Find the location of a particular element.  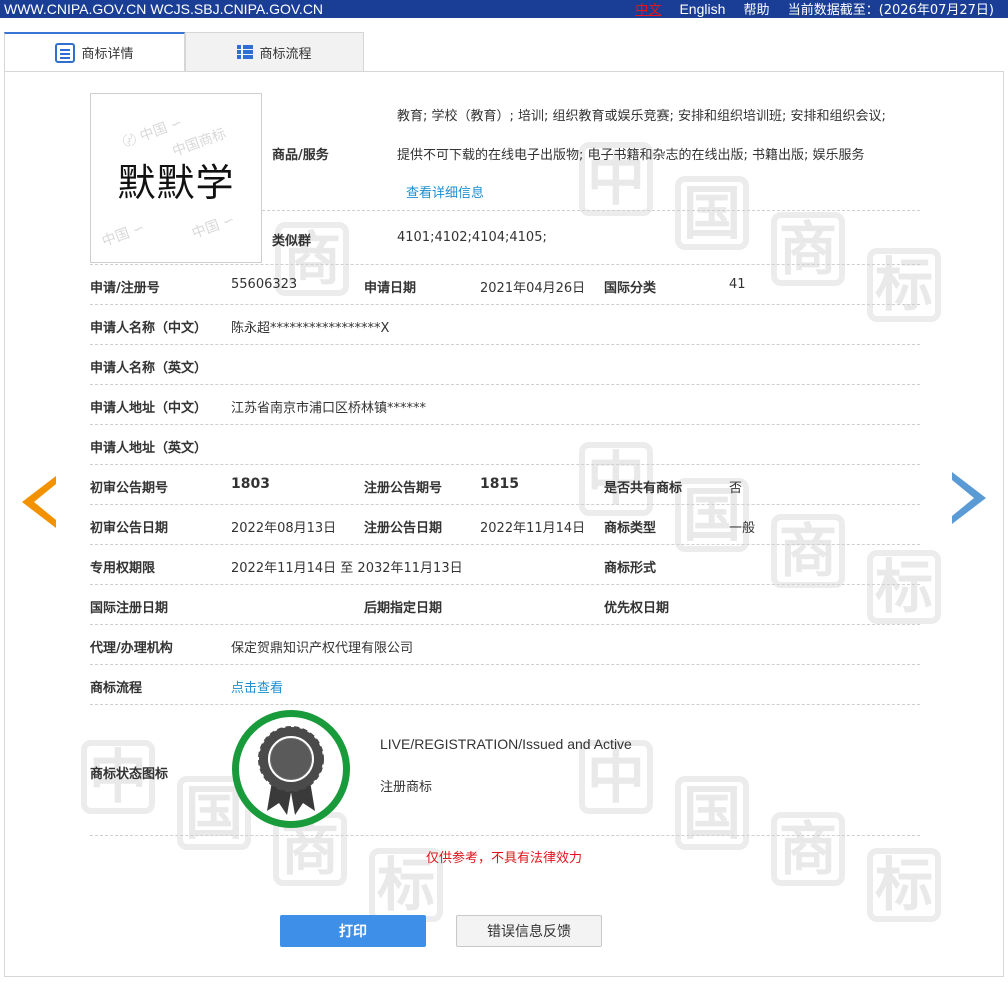

previous-arrow-icon is located at coordinates (39, 502).